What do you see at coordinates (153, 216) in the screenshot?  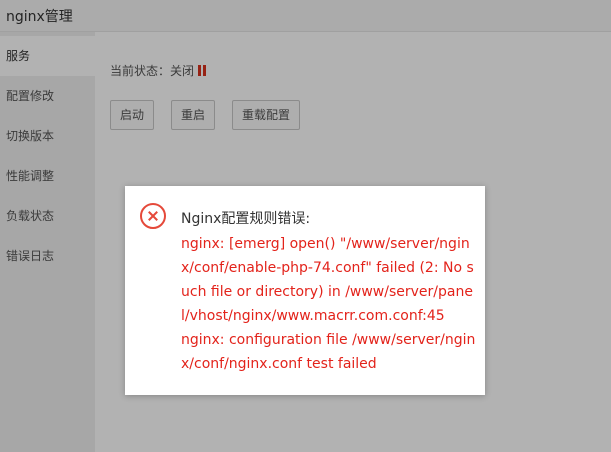 I see `error-circle-icon` at bounding box center [153, 216].